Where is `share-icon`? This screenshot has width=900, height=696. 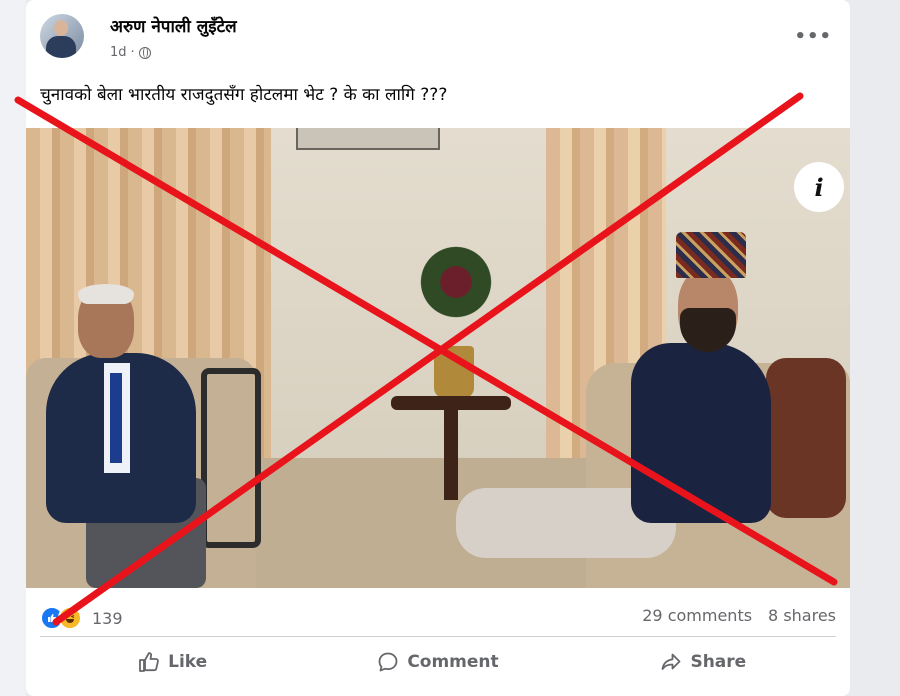
share-icon is located at coordinates (671, 662).